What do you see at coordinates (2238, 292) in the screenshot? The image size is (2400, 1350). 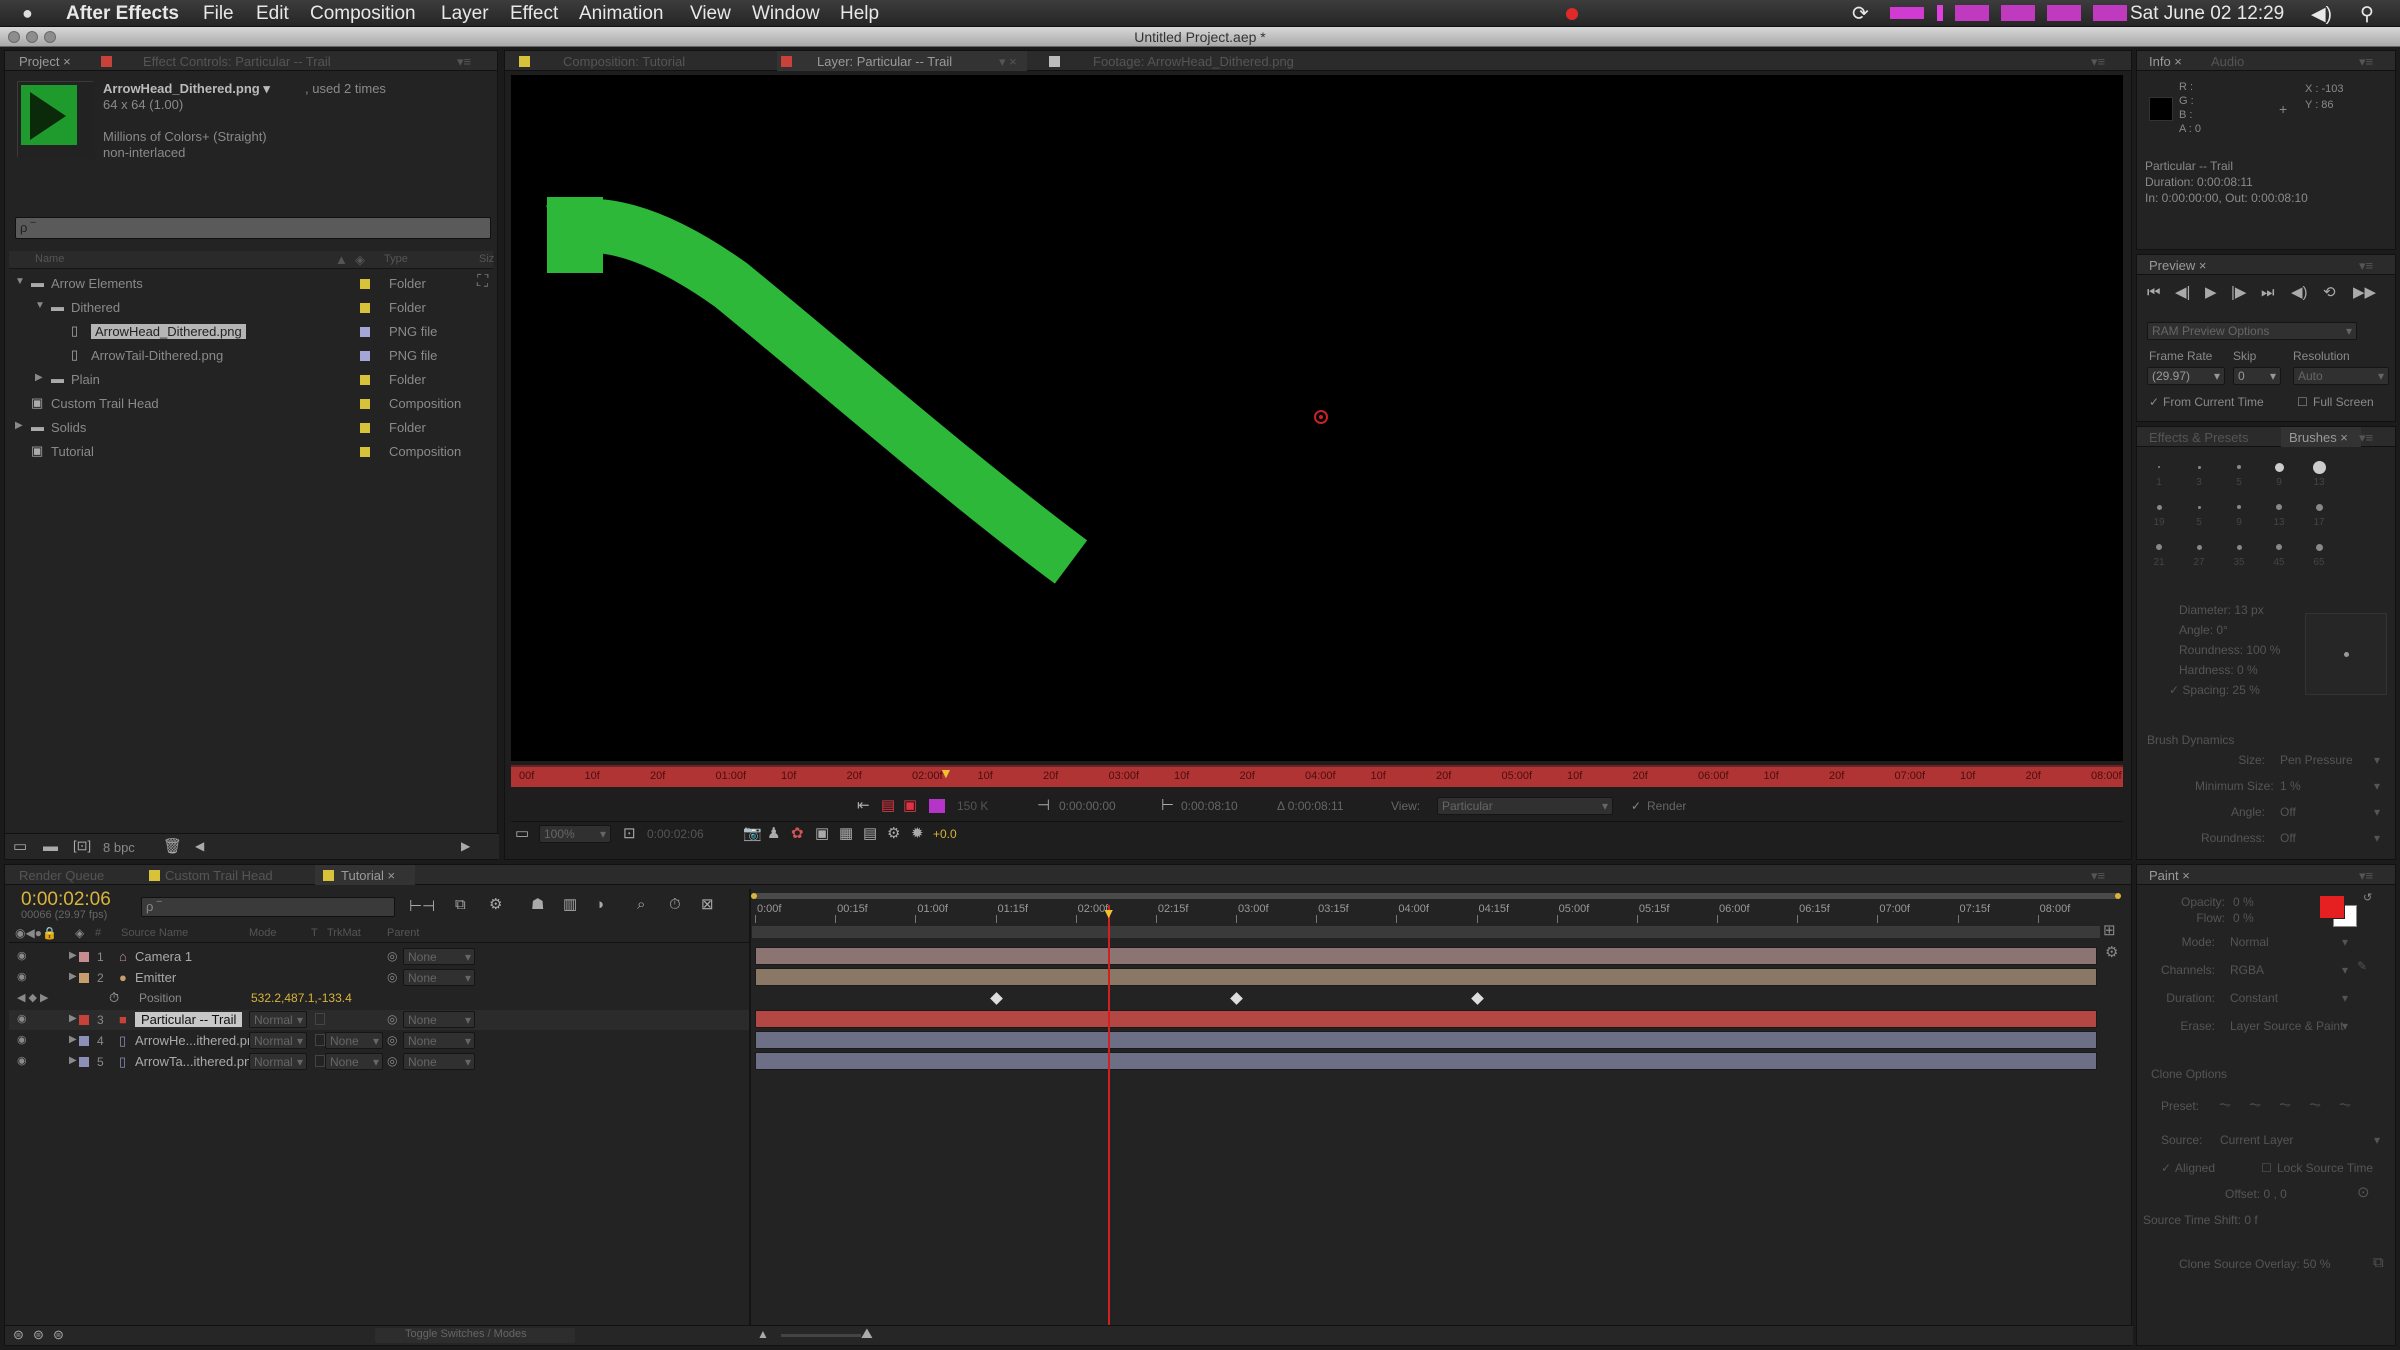 I see `next-frame-icon: |▶` at bounding box center [2238, 292].